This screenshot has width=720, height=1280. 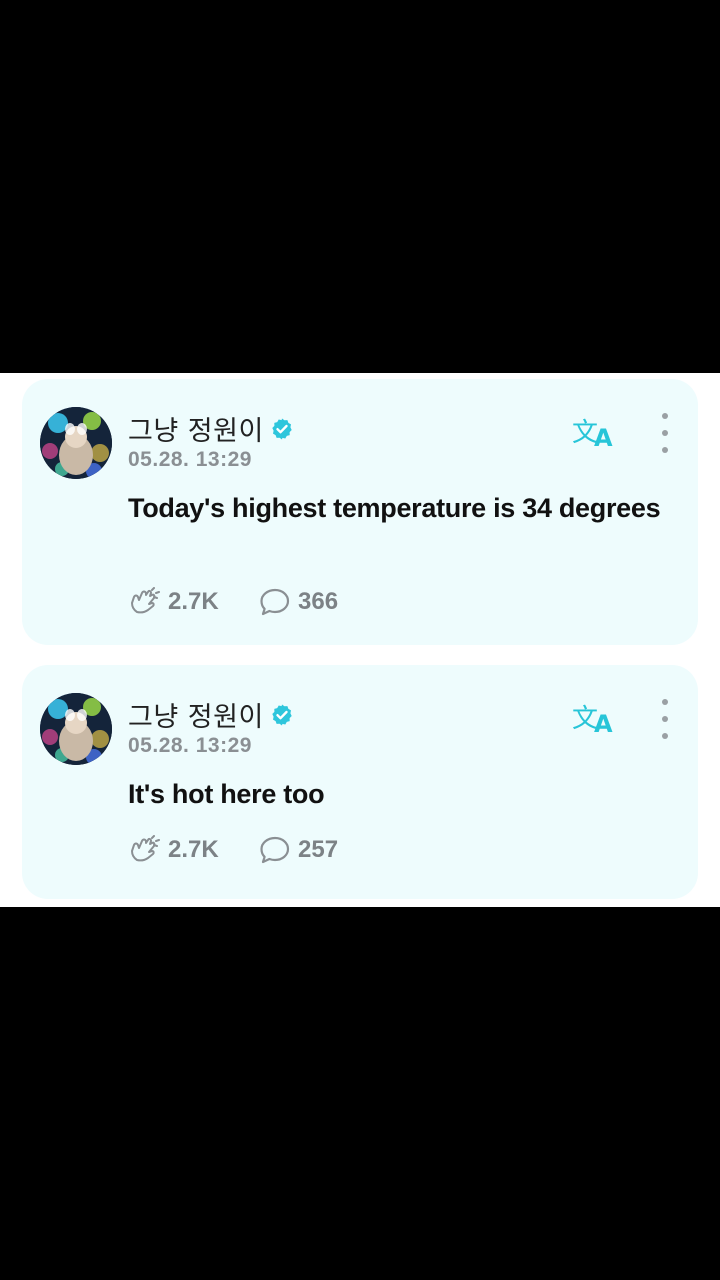 I want to click on post-actions: 2.7K 257, so click(x=233, y=850).